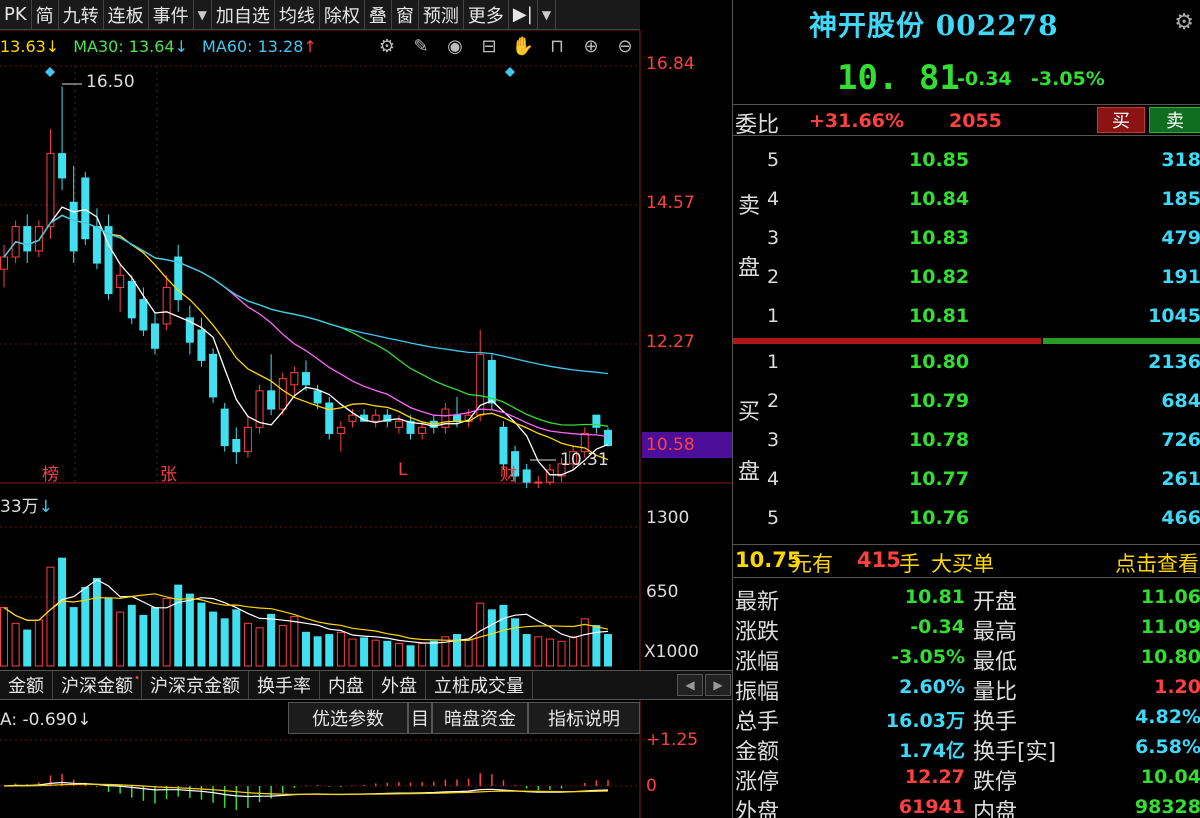 This screenshot has height=818, width=1200. What do you see at coordinates (662, 592) in the screenshot?
I see `volume-axis-tick: 650` at bounding box center [662, 592].